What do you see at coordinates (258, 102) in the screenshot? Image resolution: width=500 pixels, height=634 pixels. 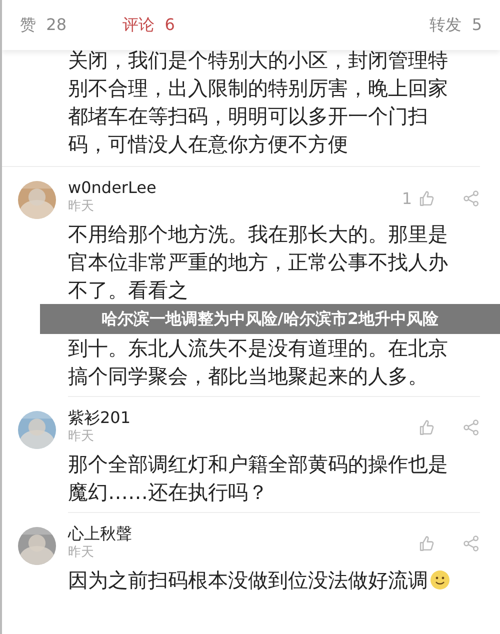 I see `comment-text: 关闭，我们是个特别大的小区，封闭管理特别不合理，出入限制的特别厉害，晚上回家都堵车在等扫码，明明可以多开一个门扫码，可惜没人在意你方便不方便` at bounding box center [258, 102].